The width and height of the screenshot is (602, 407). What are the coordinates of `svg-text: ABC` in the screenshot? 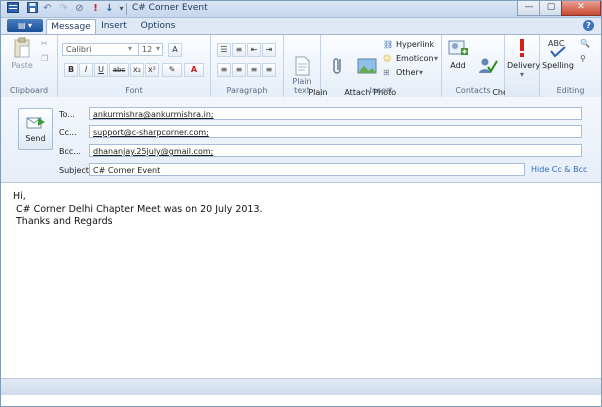 It's located at (556, 43).